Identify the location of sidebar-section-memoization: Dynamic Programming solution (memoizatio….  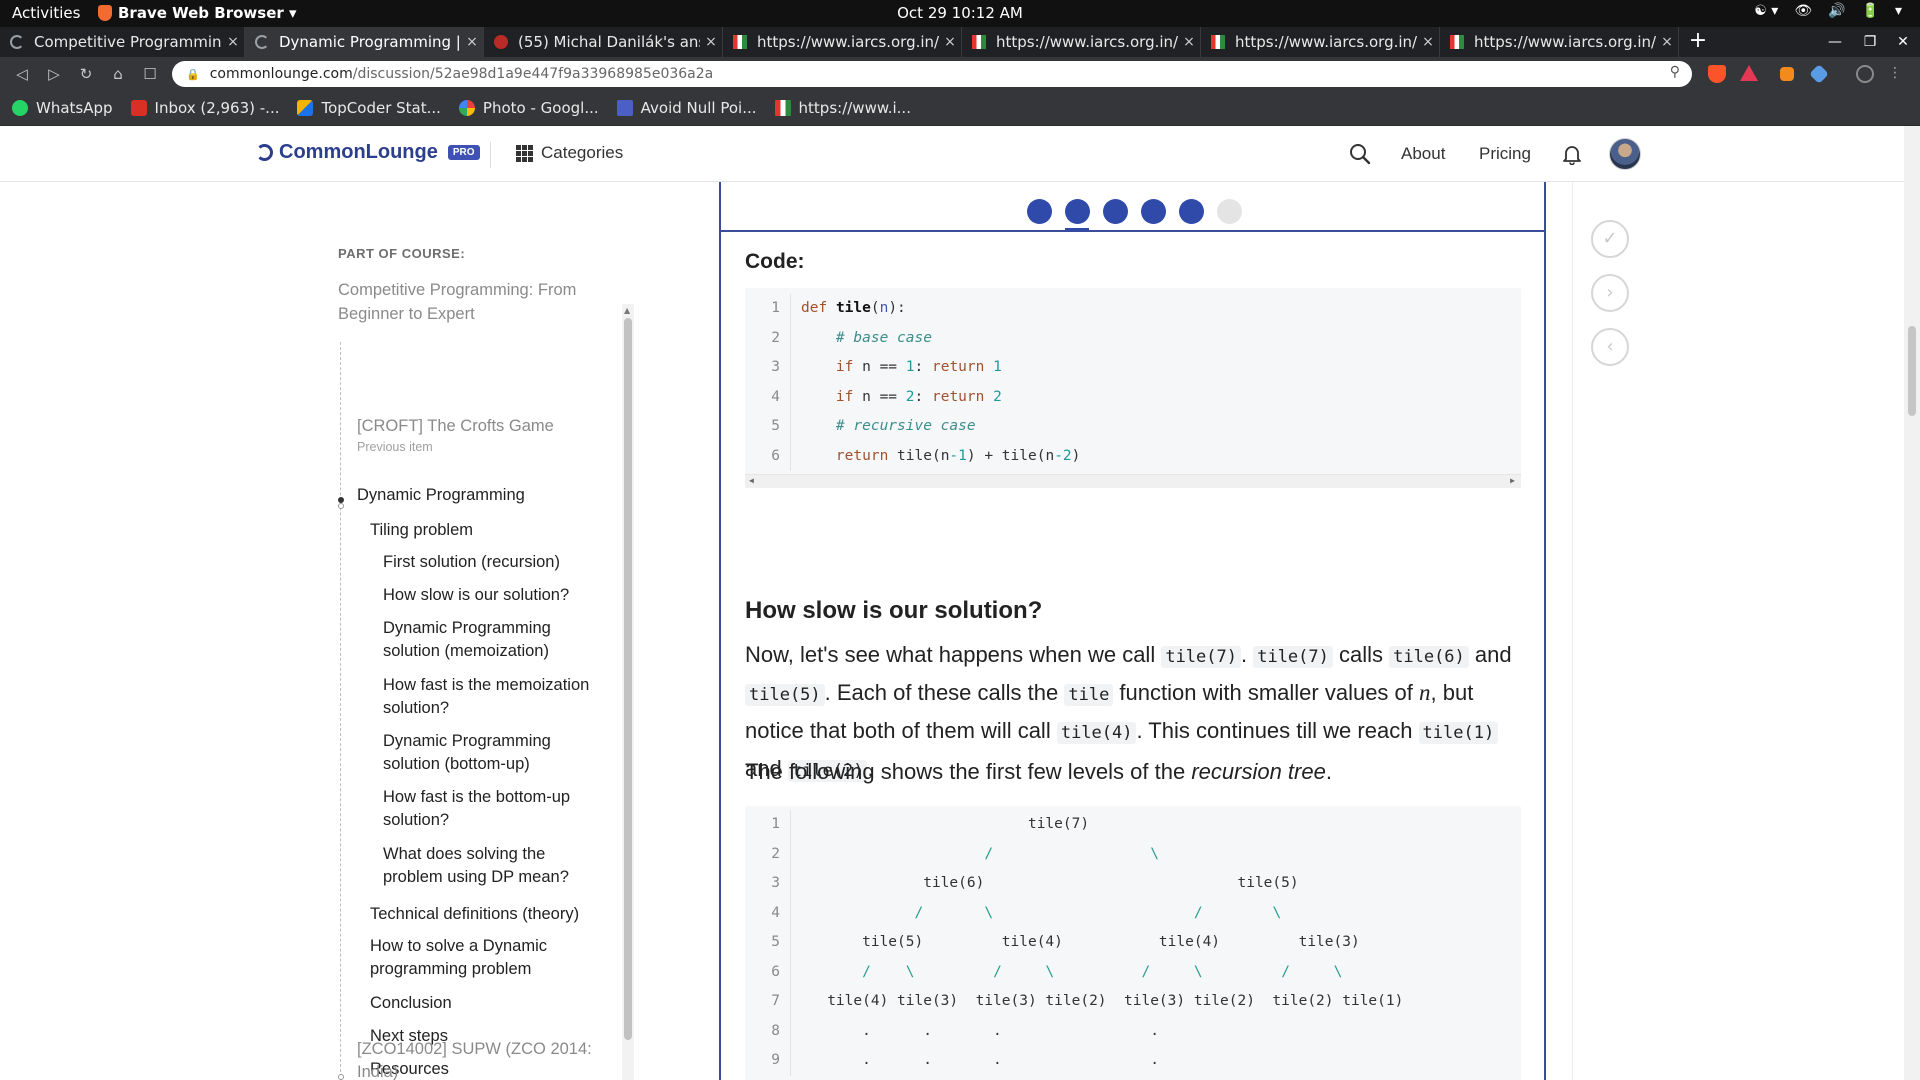
(483, 640).